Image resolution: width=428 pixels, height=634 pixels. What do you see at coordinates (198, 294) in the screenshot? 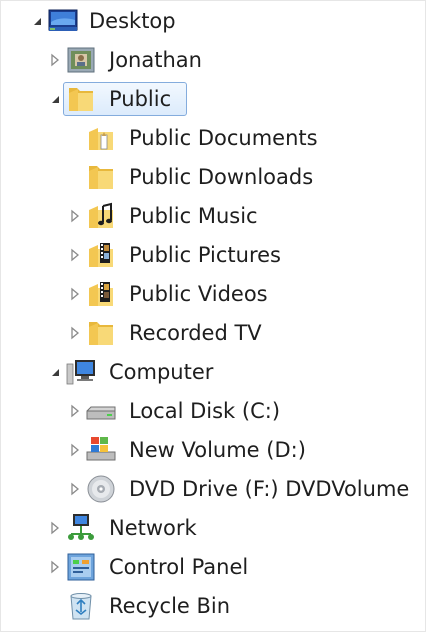
I see `tree-item-label: Public Videos` at bounding box center [198, 294].